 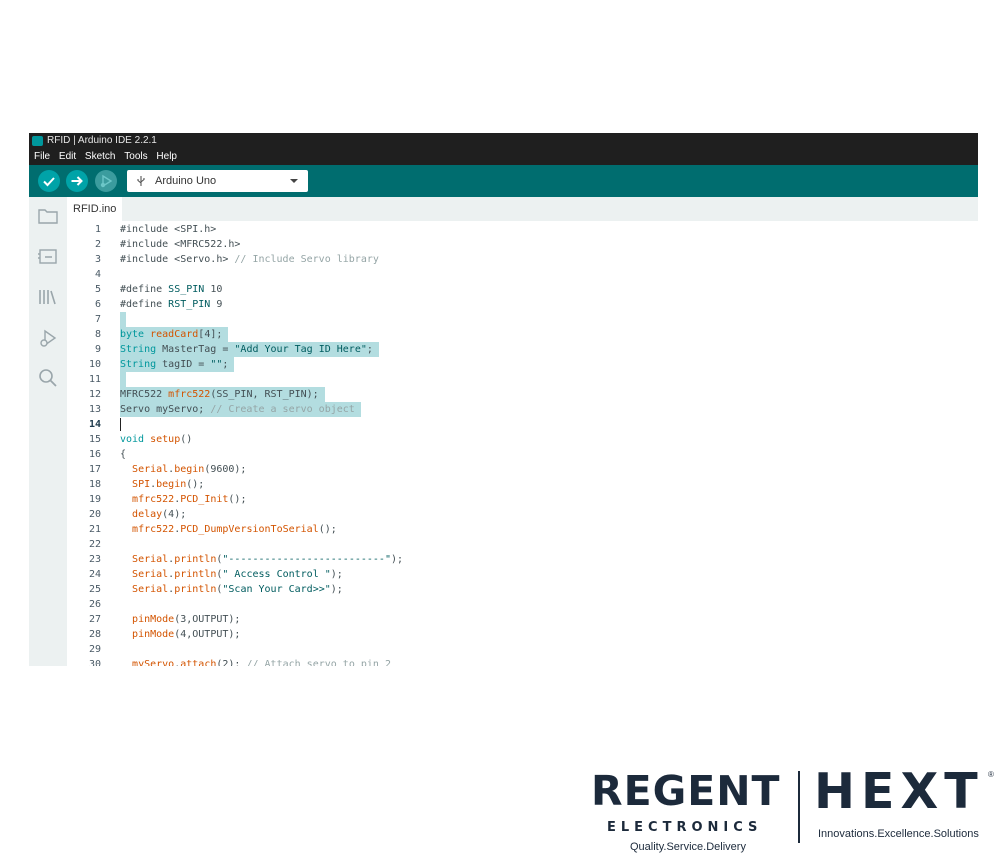 I want to click on verify-button, so click(x=49, y=181).